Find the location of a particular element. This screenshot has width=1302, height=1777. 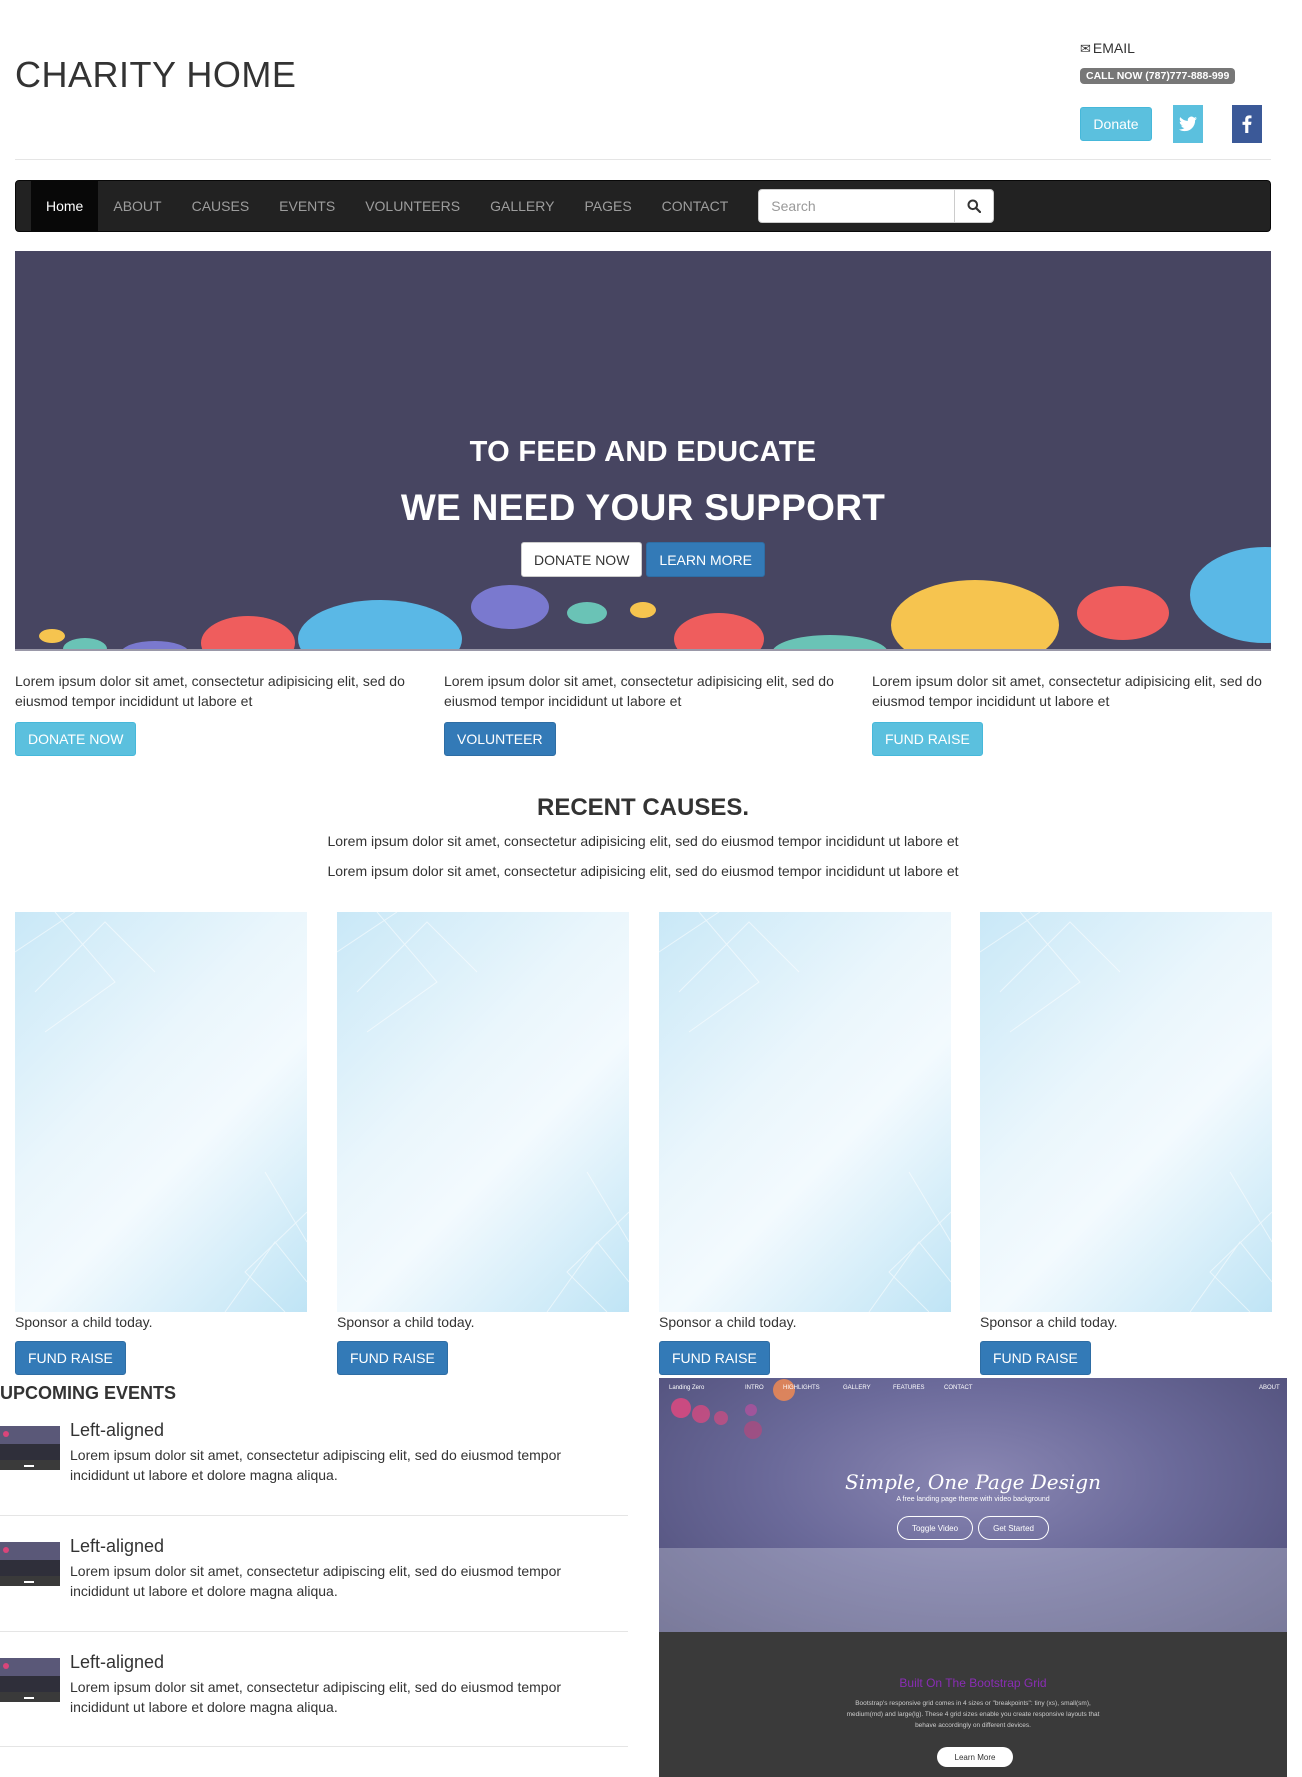

upcoming-events-title: UPCOMING EVENTS is located at coordinates (88, 1393).